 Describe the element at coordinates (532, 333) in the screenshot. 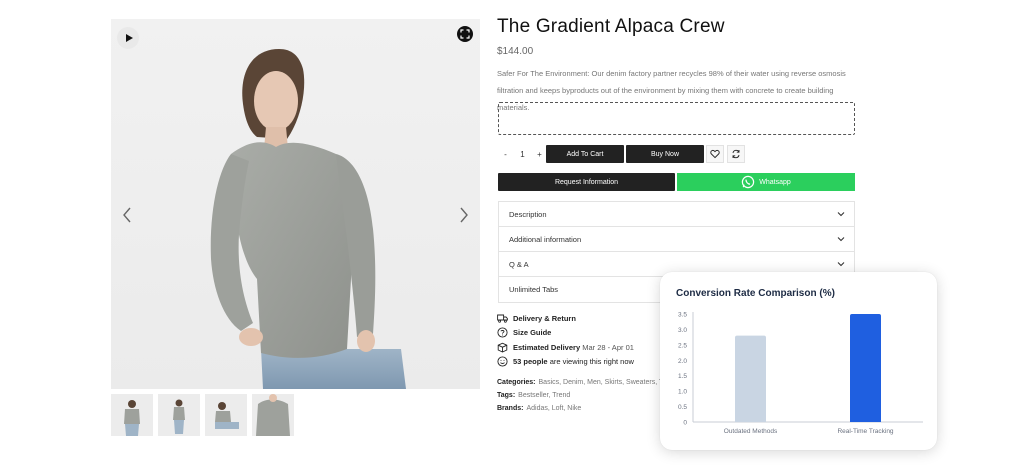

I see `size-guide-label: Size Guide` at that location.